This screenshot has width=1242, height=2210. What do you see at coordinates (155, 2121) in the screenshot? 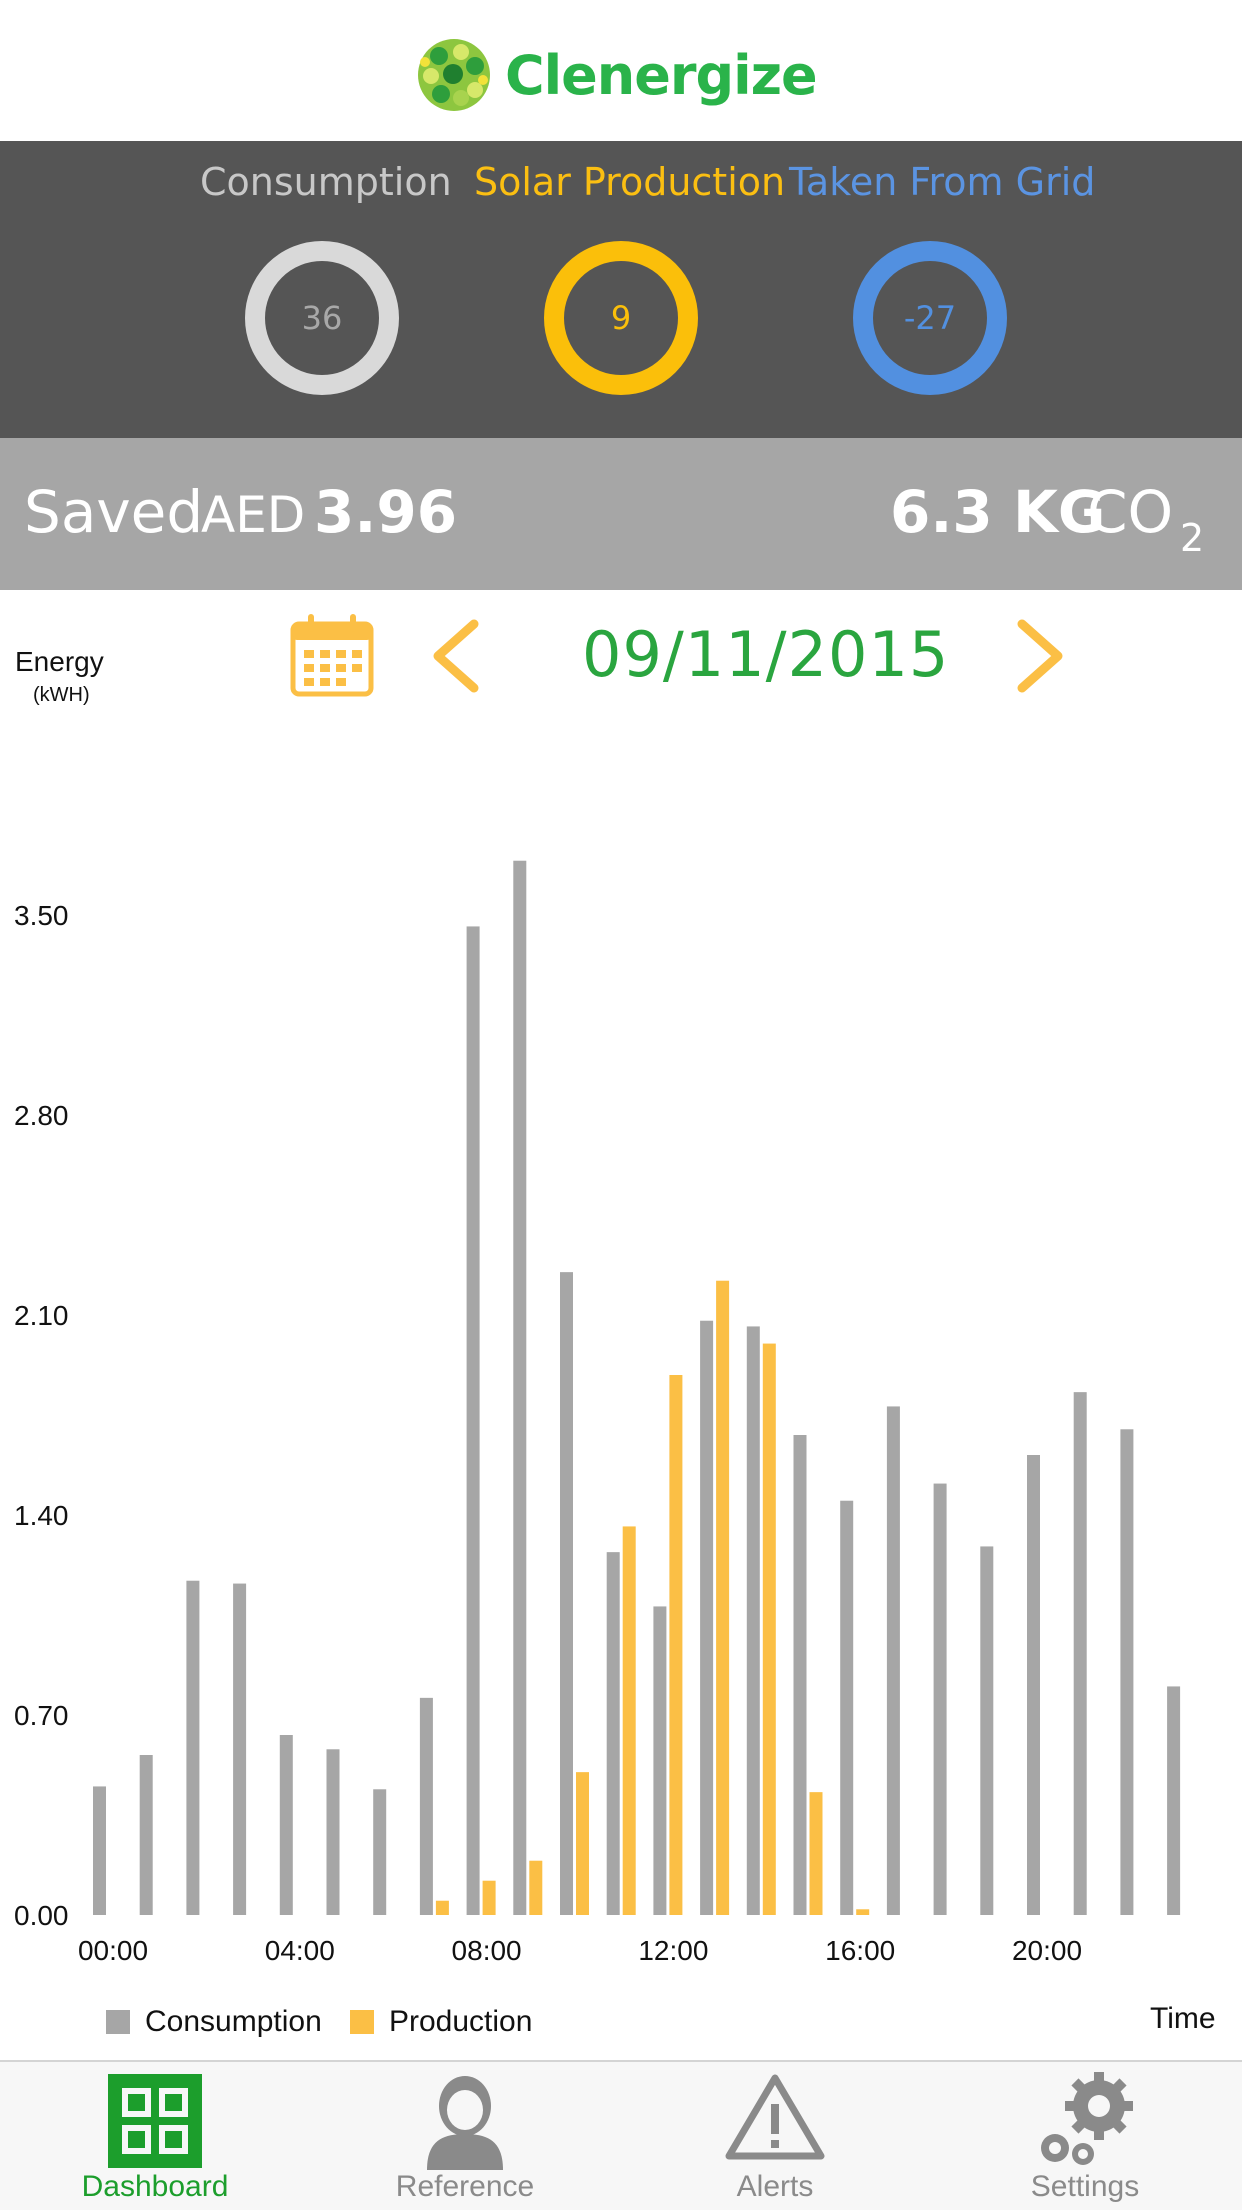
I see `dashboard-grid-icon` at bounding box center [155, 2121].